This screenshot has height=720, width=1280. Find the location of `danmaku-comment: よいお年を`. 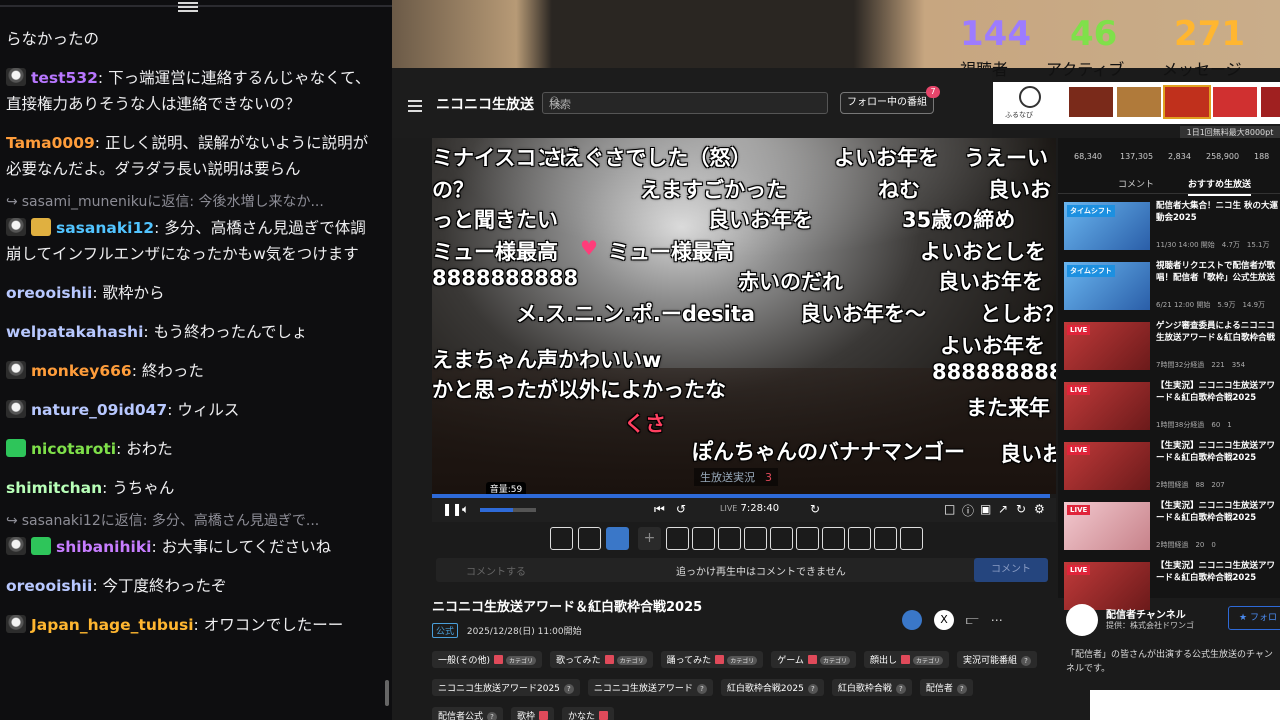

danmaku-comment: よいお年を is located at coordinates (992, 346).